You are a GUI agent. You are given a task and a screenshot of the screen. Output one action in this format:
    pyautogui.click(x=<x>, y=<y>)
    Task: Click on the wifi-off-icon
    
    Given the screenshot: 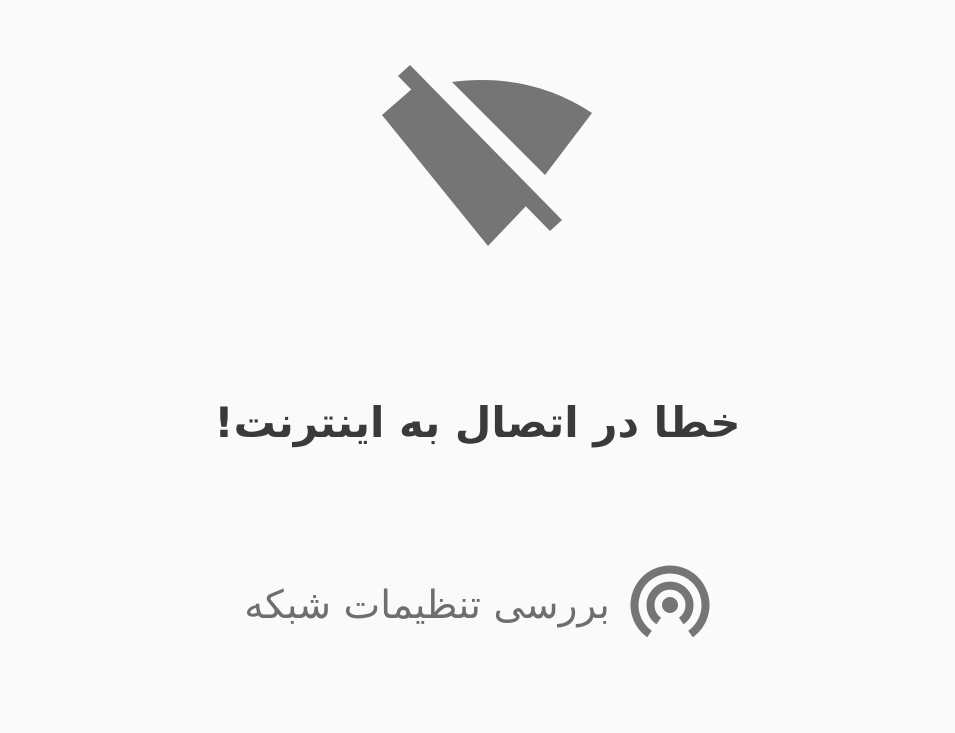 What is the action you would take?
    pyautogui.click(x=487, y=155)
    